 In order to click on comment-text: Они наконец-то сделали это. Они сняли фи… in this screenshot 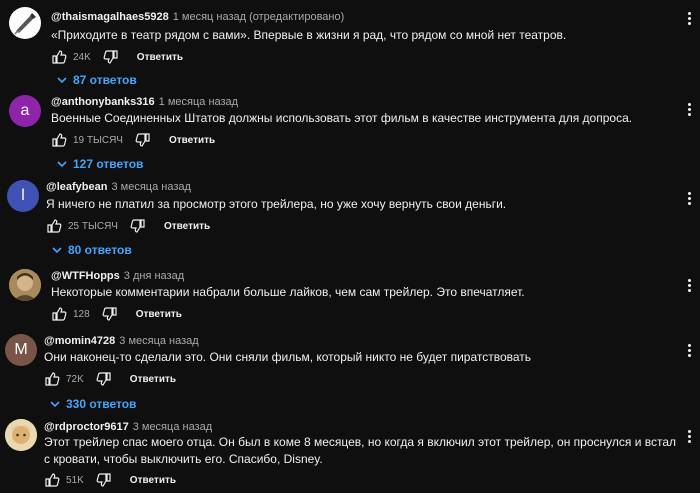, I will do `click(288, 357)`.